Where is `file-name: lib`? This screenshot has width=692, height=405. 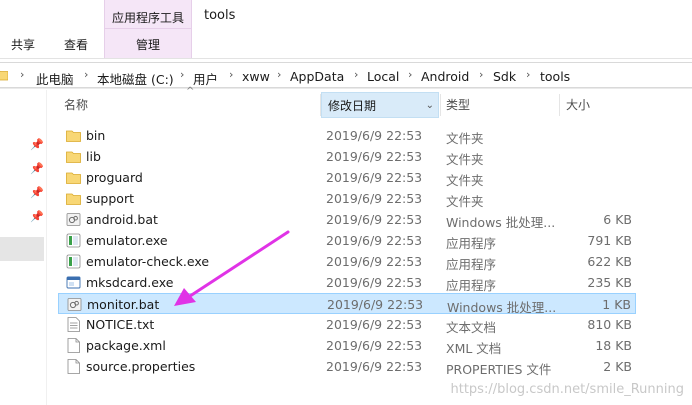 file-name: lib is located at coordinates (93, 156).